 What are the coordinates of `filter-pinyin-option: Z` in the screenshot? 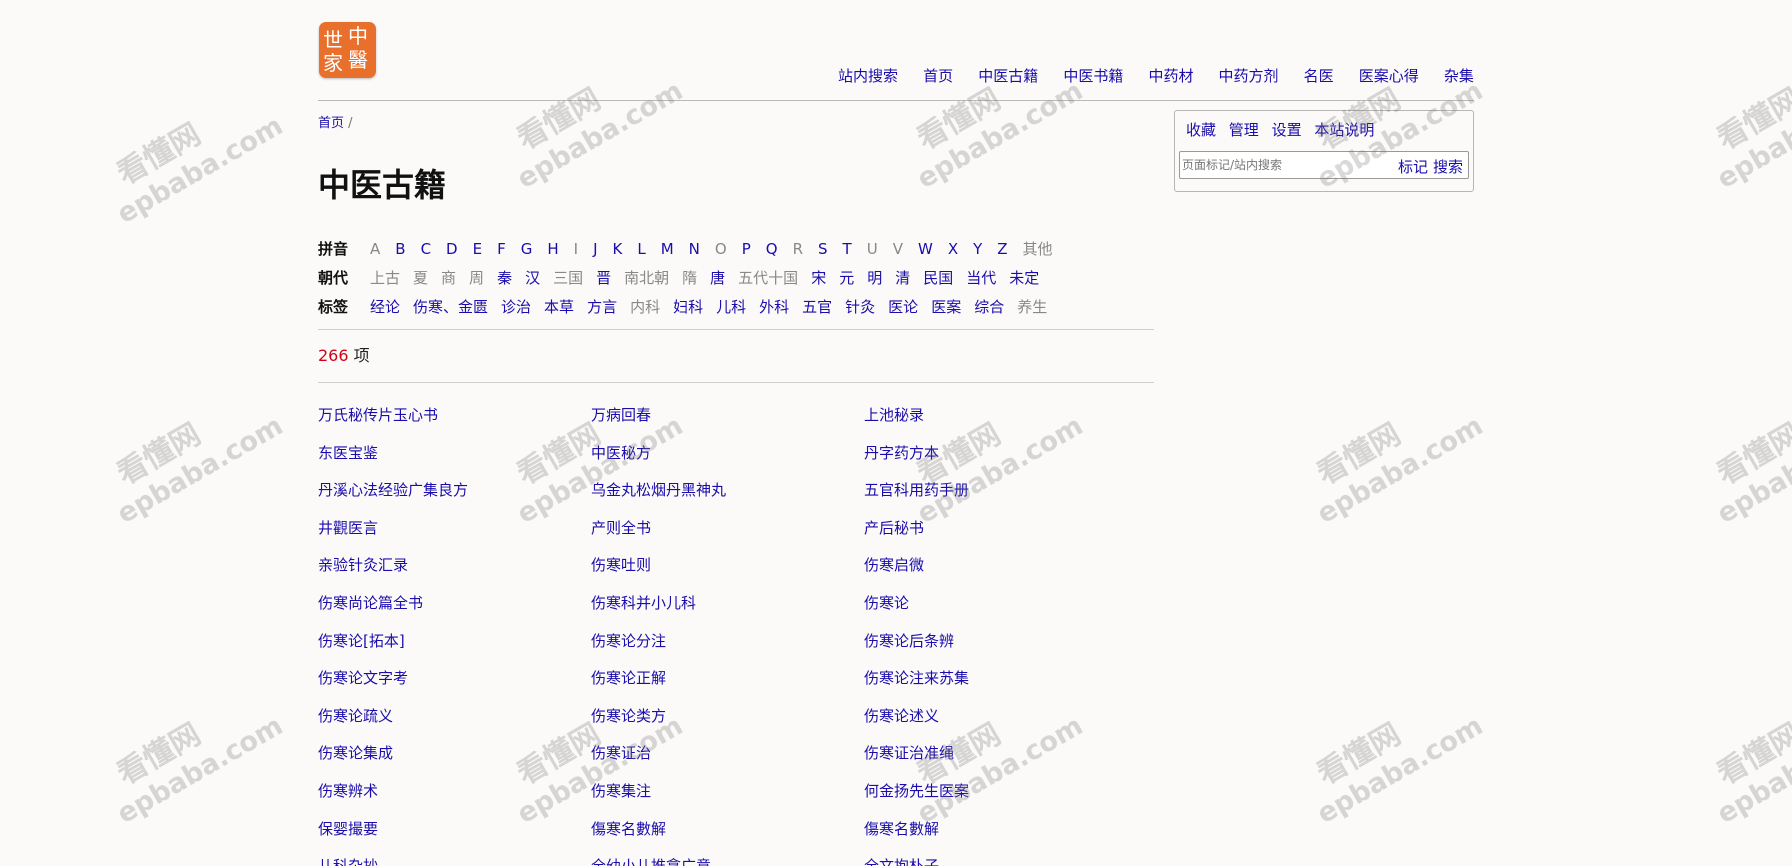 It's located at (1002, 249).